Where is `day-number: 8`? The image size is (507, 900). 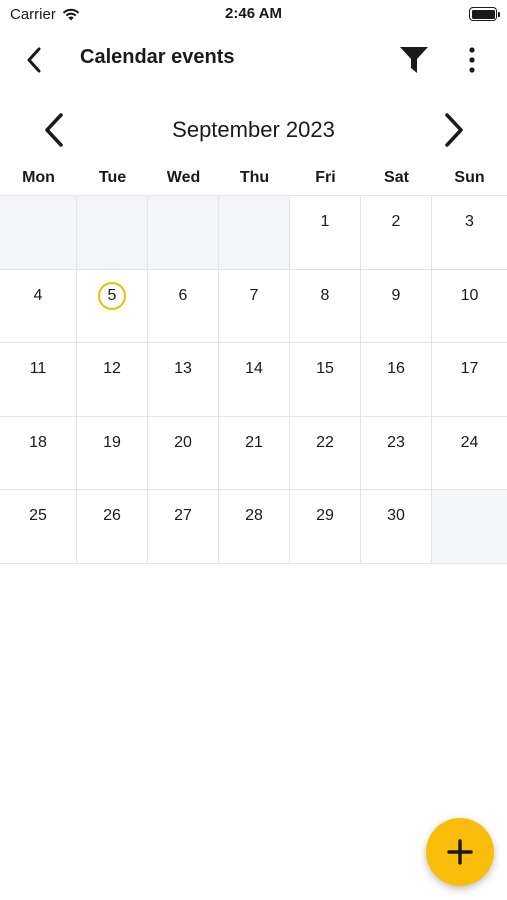 day-number: 8 is located at coordinates (325, 295).